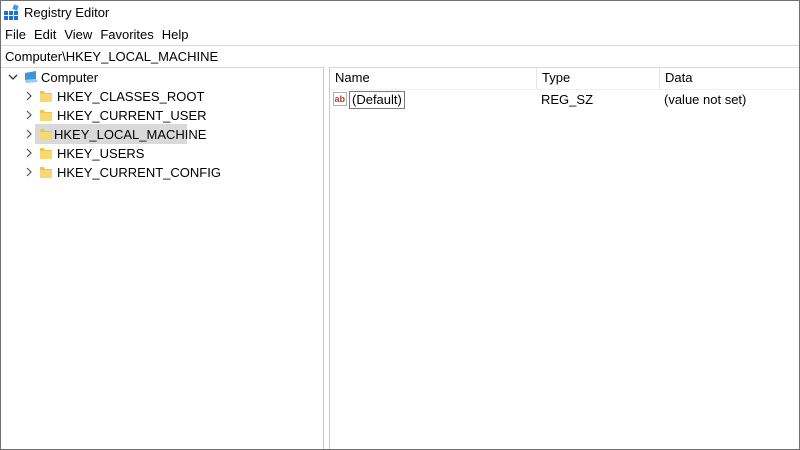  Describe the element at coordinates (45, 35) in the screenshot. I see `menu-edit: Edit` at that location.